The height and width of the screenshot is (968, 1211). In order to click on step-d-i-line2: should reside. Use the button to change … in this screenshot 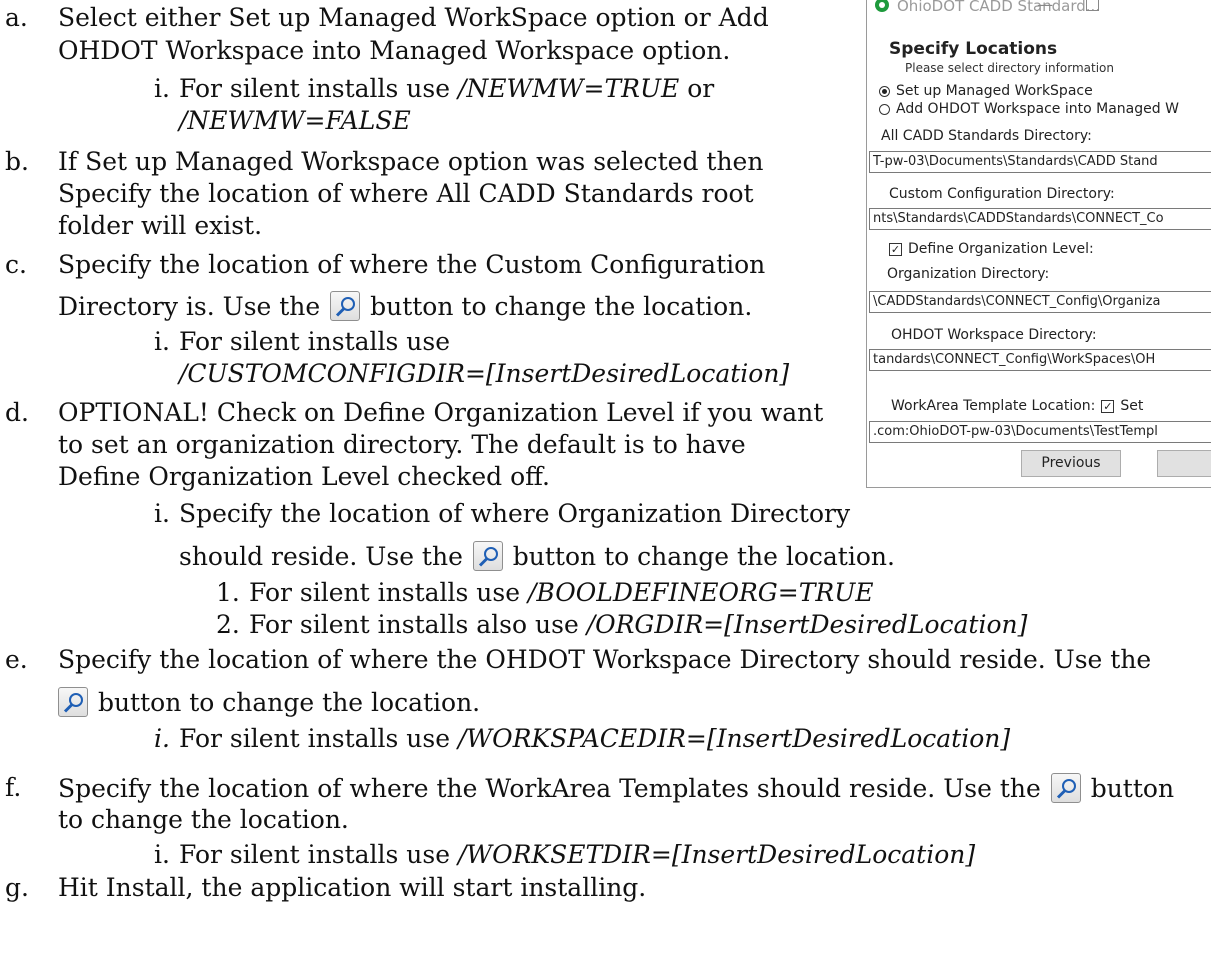, I will do `click(537, 556)`.